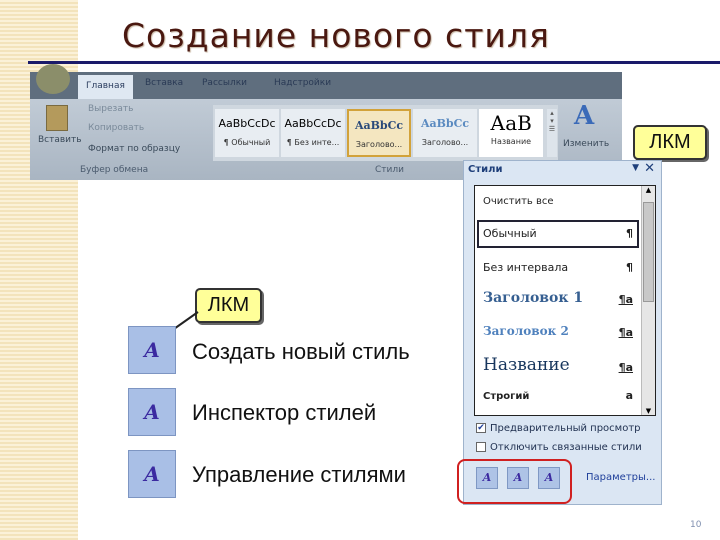  Describe the element at coordinates (152, 412) in the screenshot. I see `style-inspector-button-icon: A` at that location.